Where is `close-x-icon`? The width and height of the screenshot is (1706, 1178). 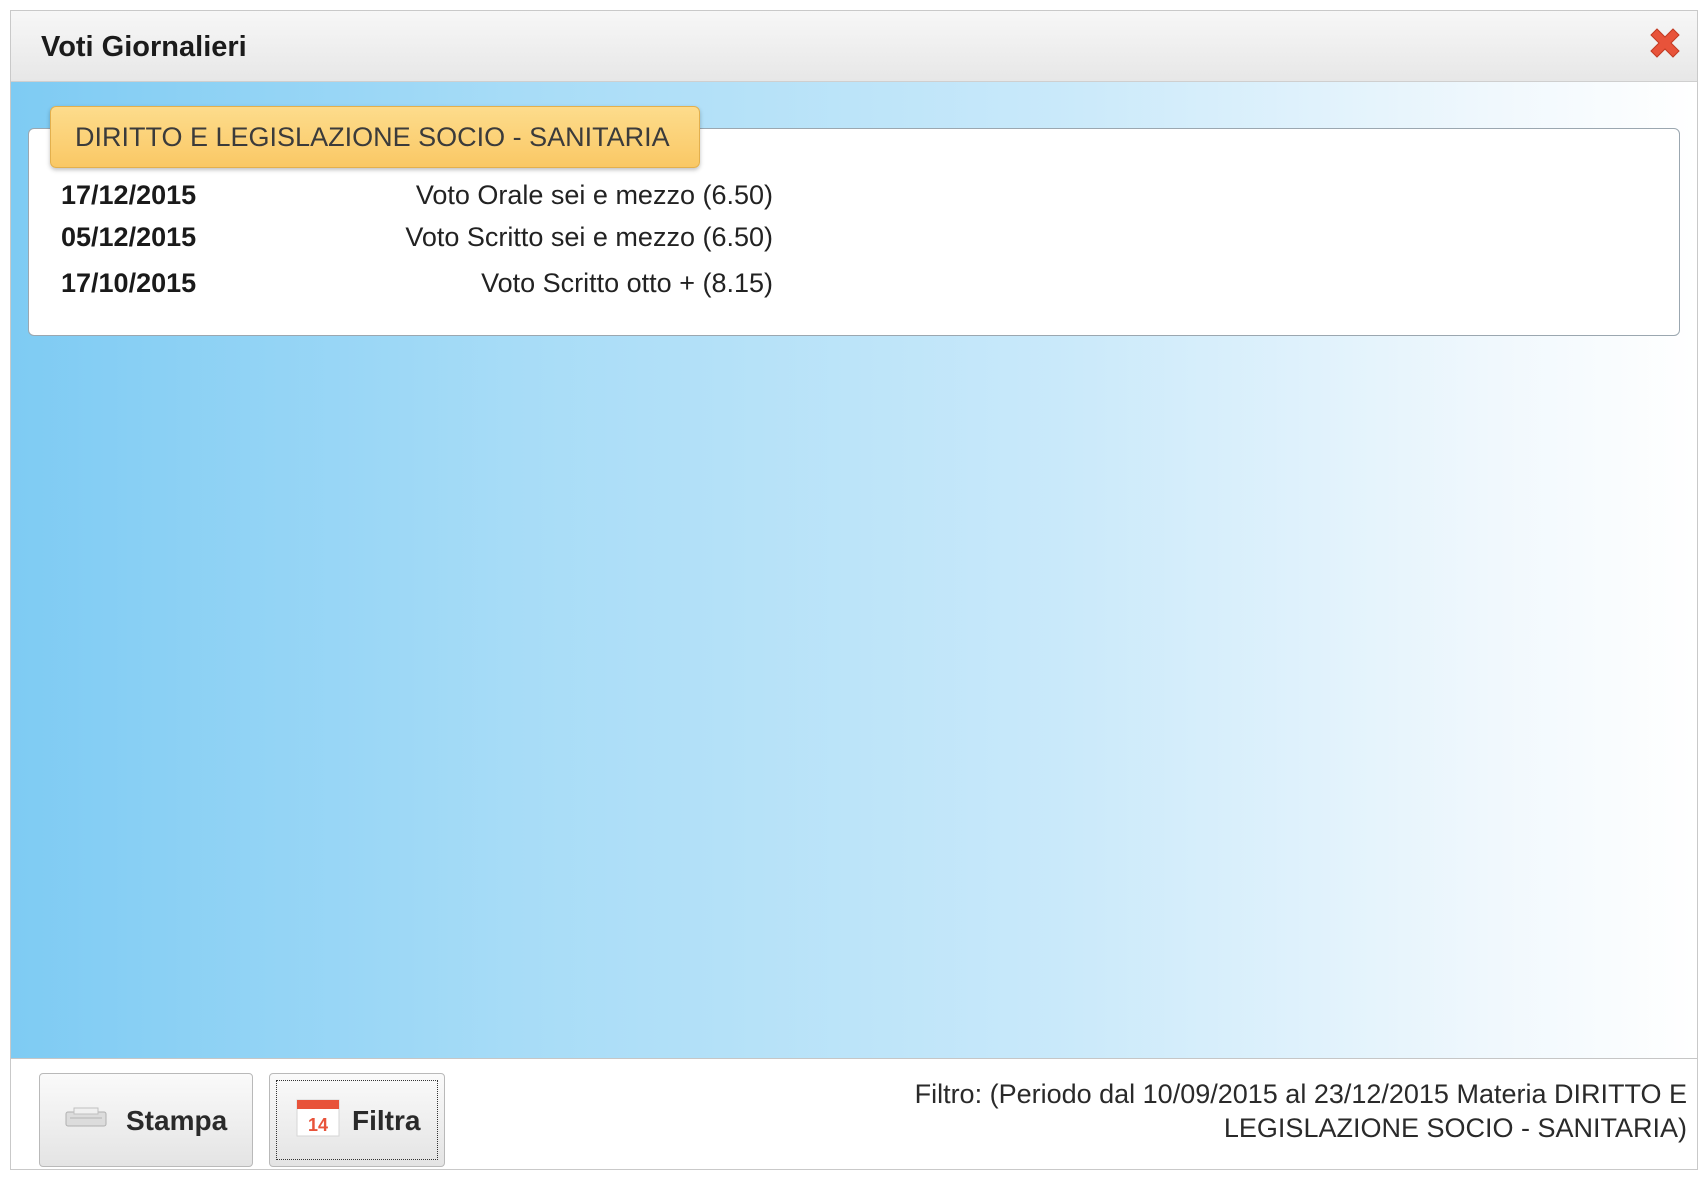 close-x-icon is located at coordinates (1665, 43).